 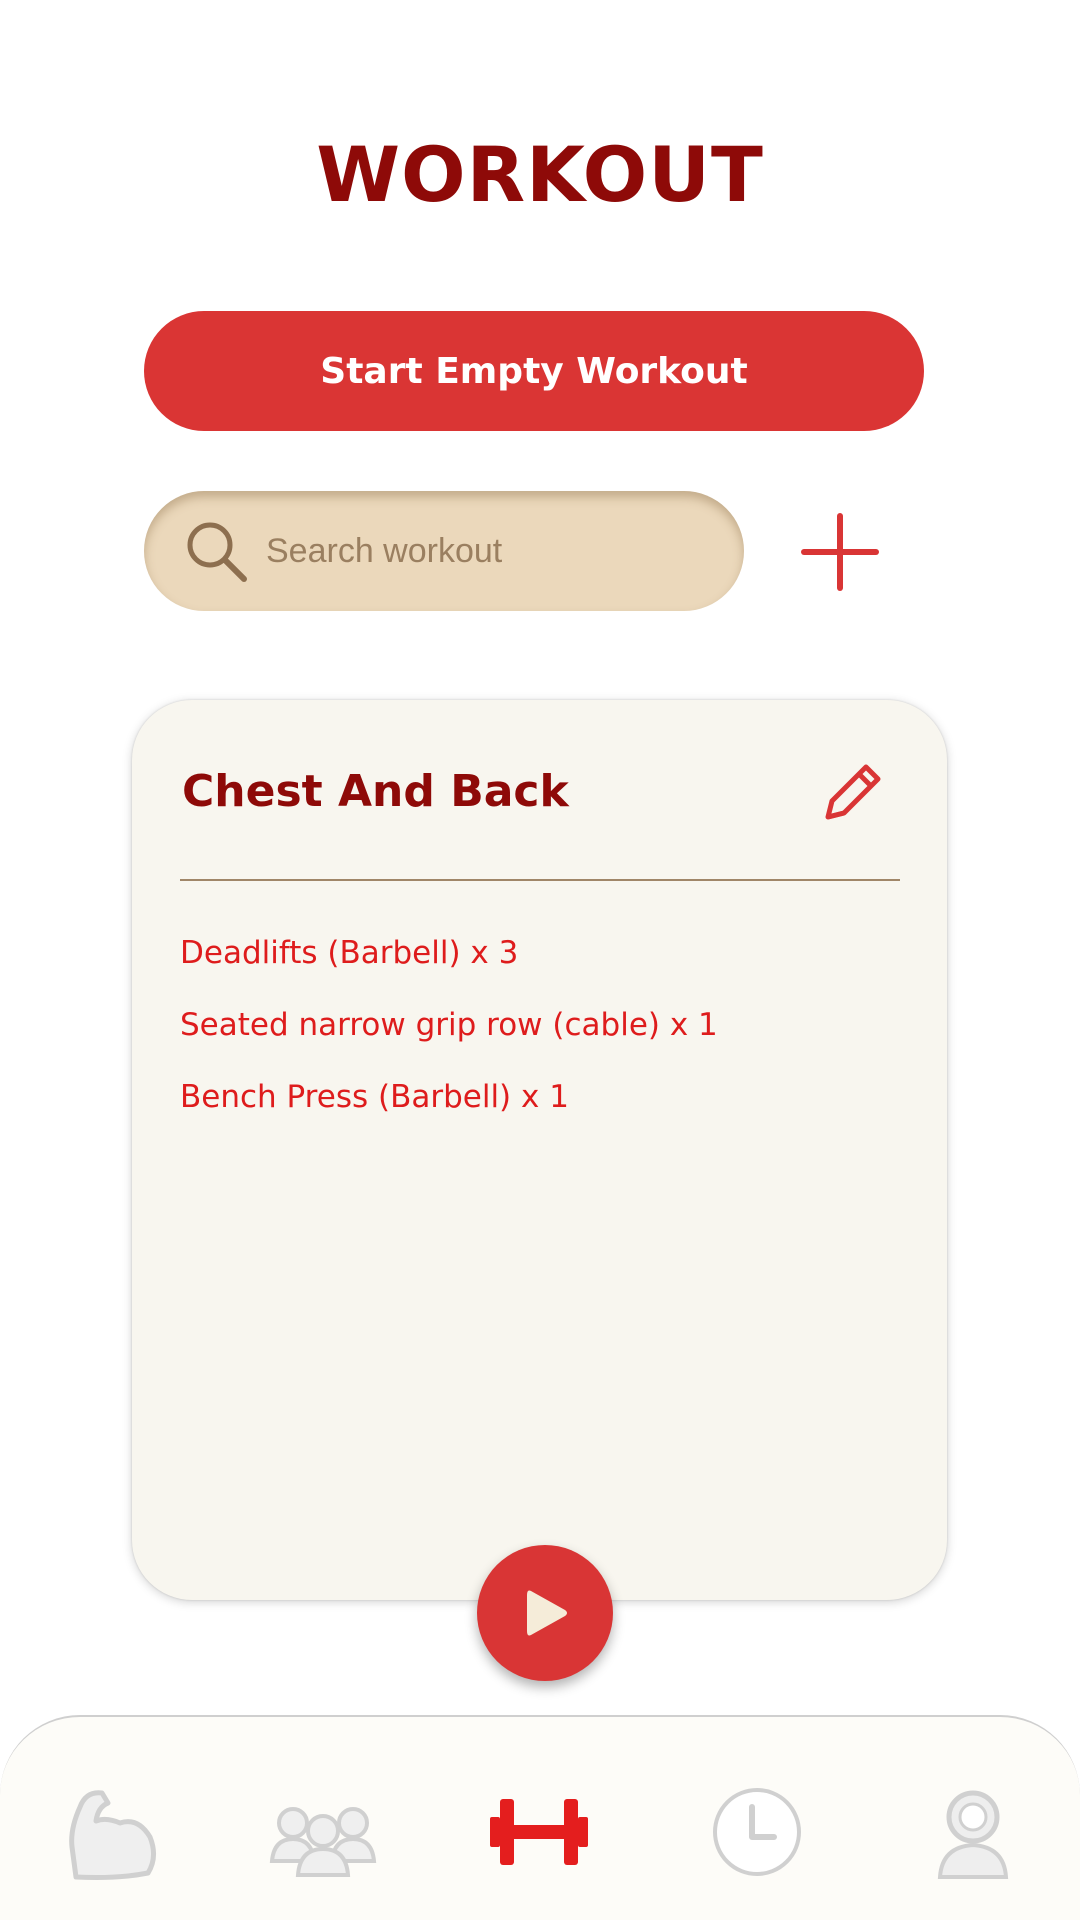 I want to click on exercise-item: Deadlifts (Barbell) x 3, so click(x=349, y=953).